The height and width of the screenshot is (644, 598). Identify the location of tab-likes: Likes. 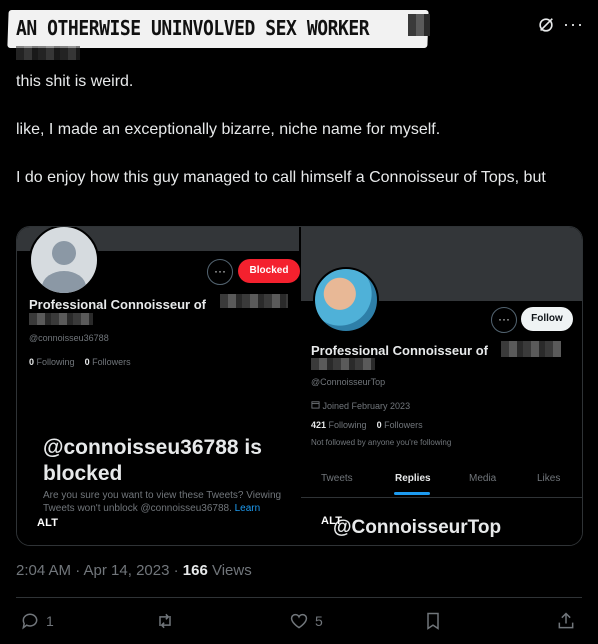
(548, 478).